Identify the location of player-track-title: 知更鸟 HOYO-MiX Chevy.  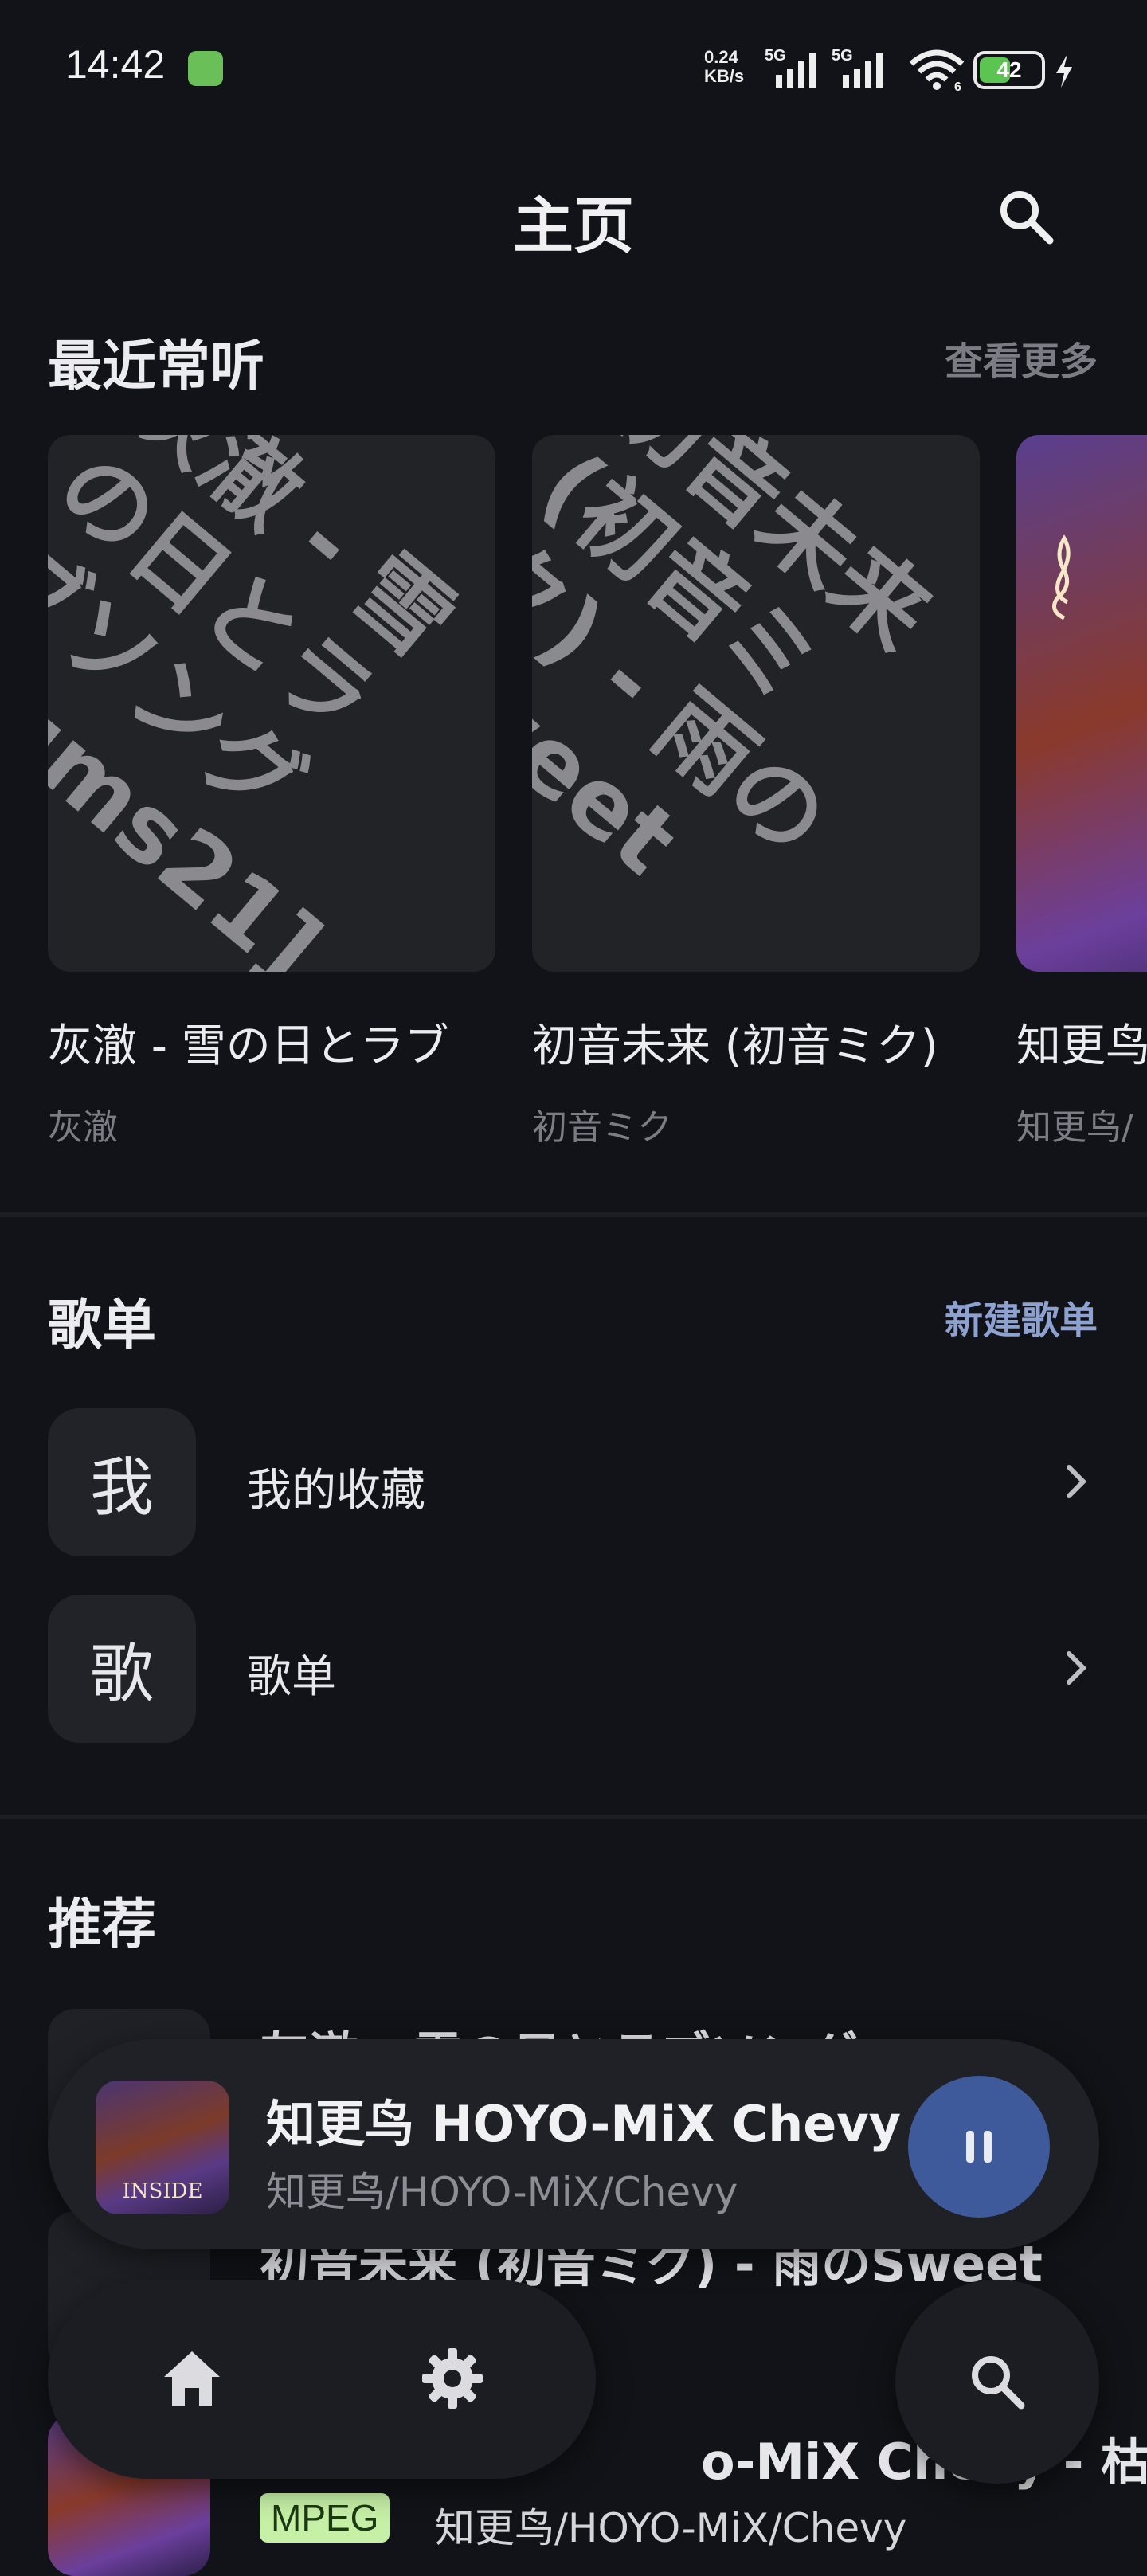
(584, 2124).